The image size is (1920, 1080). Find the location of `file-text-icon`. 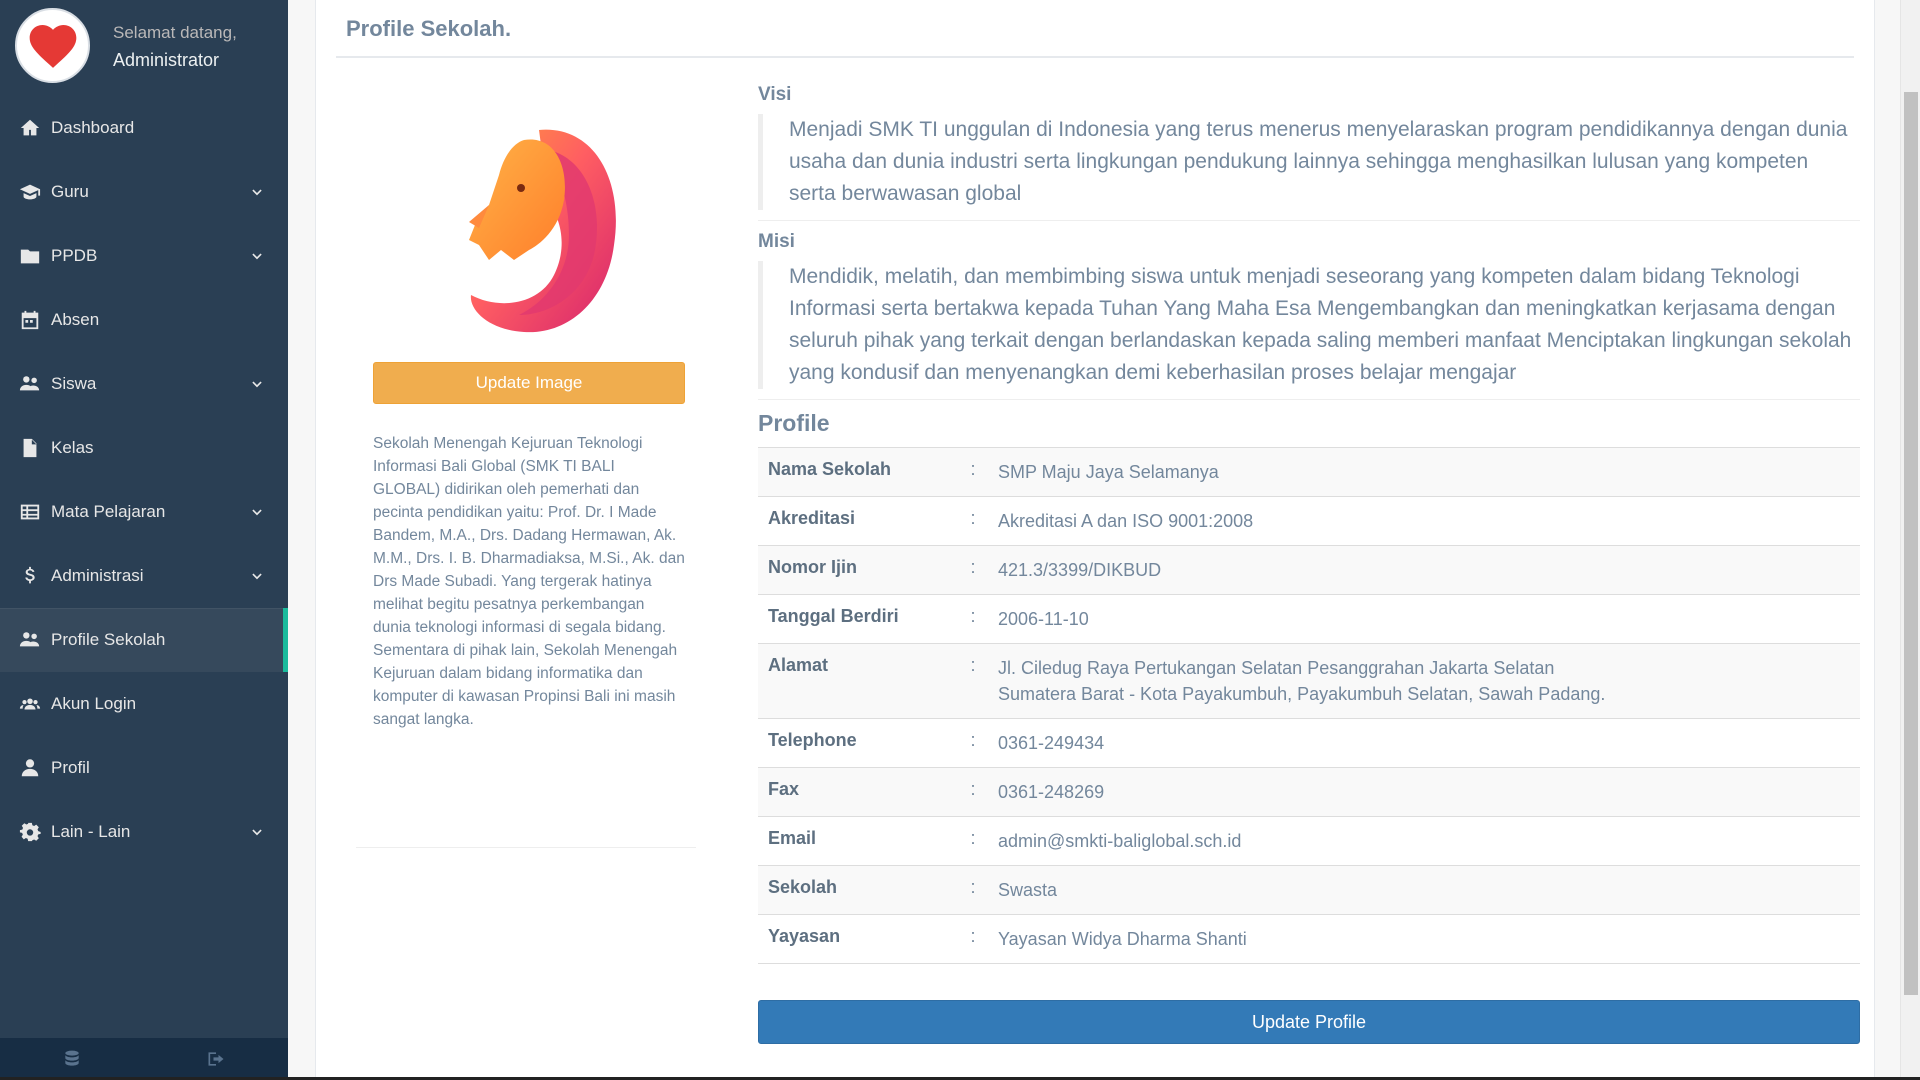

file-text-icon is located at coordinates (30, 448).